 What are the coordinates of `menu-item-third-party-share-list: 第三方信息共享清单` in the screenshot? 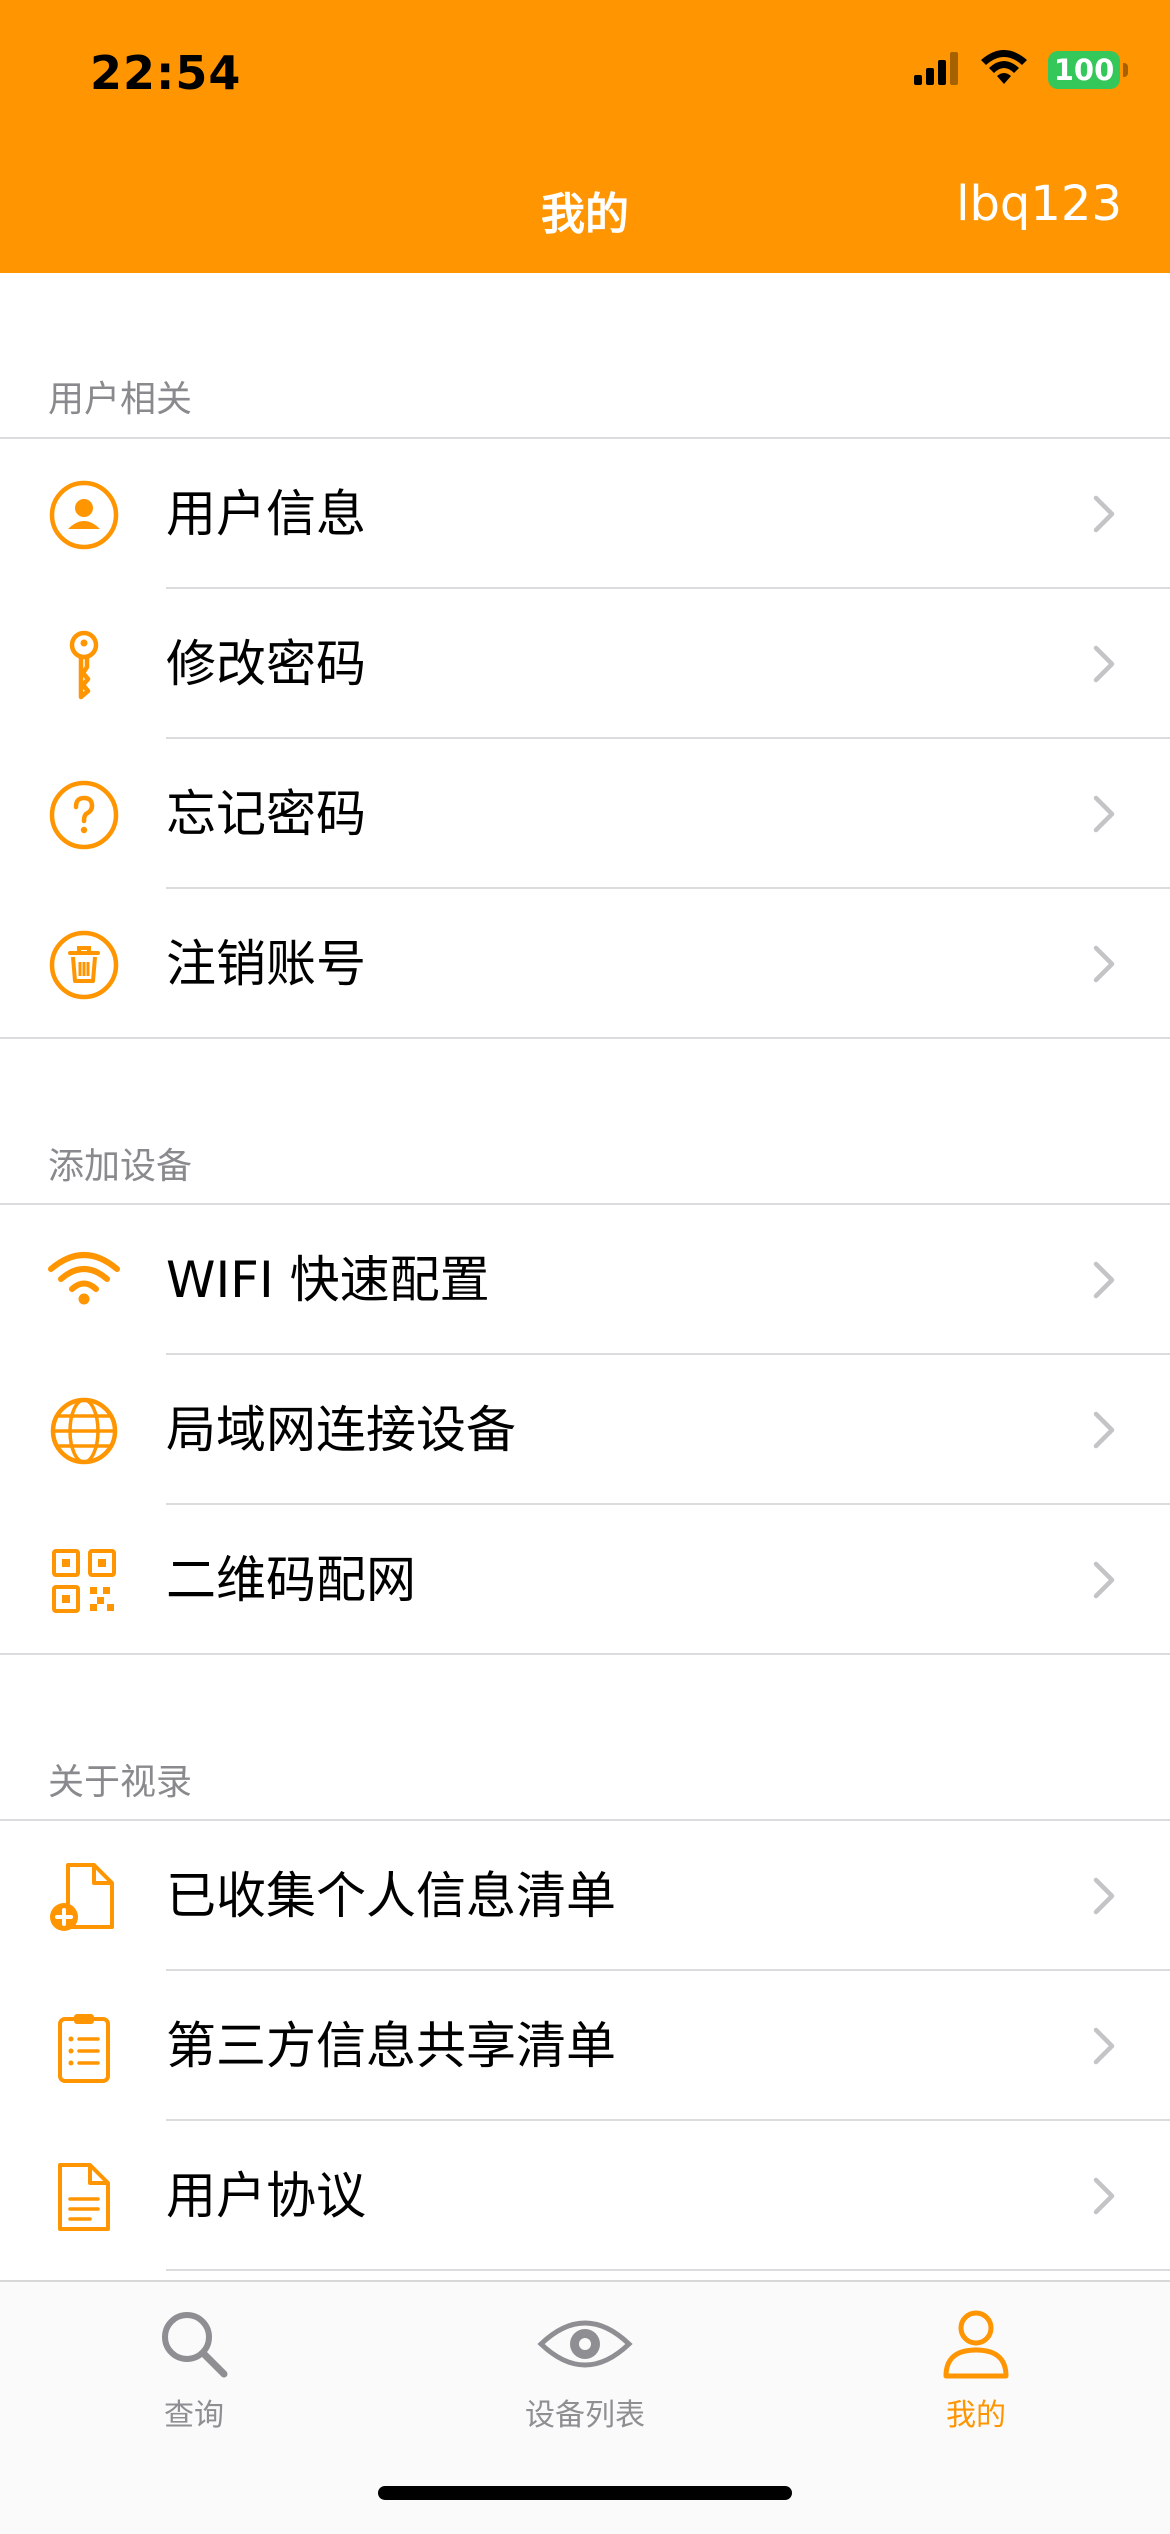 It's located at (585, 2046).